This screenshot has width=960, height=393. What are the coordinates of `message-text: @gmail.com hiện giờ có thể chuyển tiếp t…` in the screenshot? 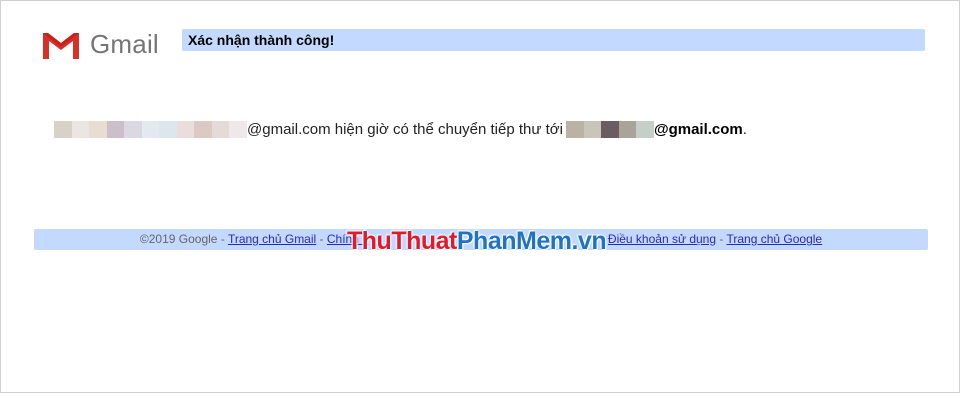 It's located at (405, 129).